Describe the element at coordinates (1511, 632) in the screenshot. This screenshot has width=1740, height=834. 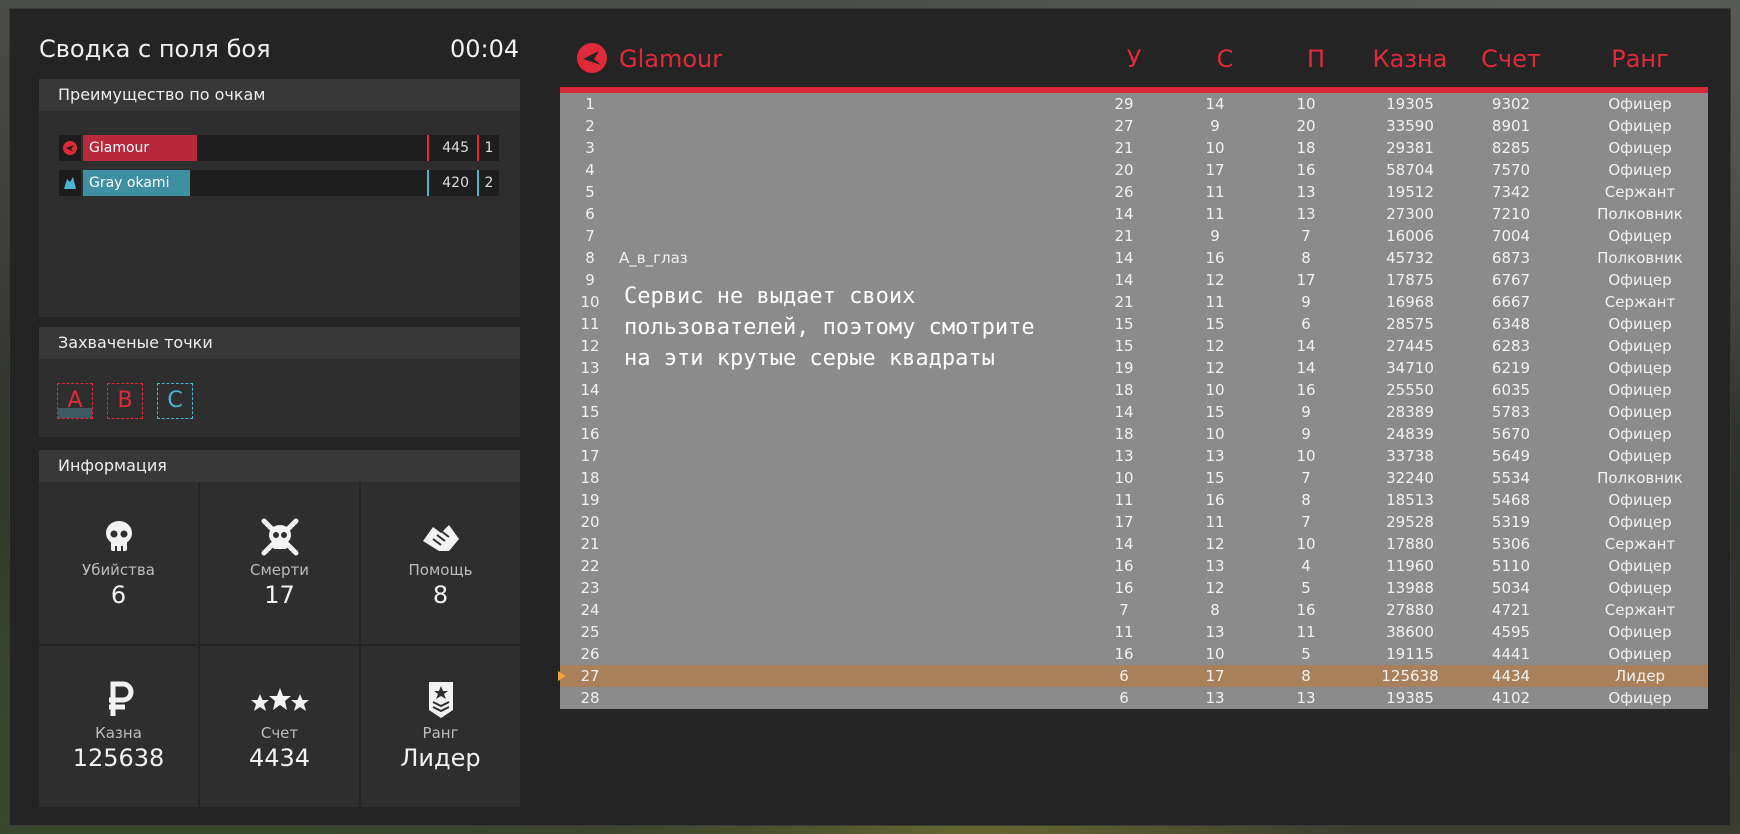
I see `cell-score: 4595` at that location.